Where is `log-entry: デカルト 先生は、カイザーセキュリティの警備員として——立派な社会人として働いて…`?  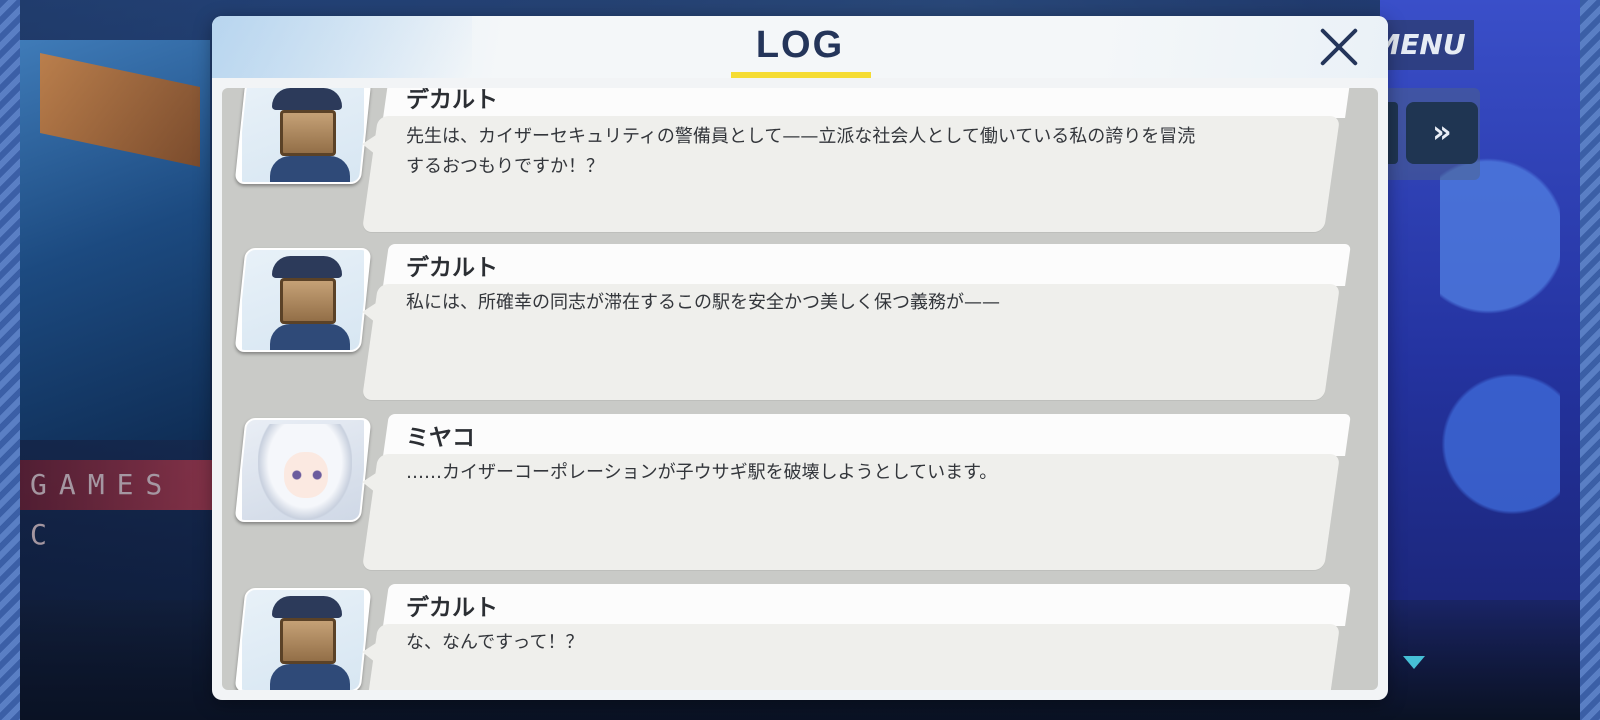
log-entry: デカルト 先生は、カイザーセキュリティの警備員として——立派な社会人として働いて… is located at coordinates (800, 162).